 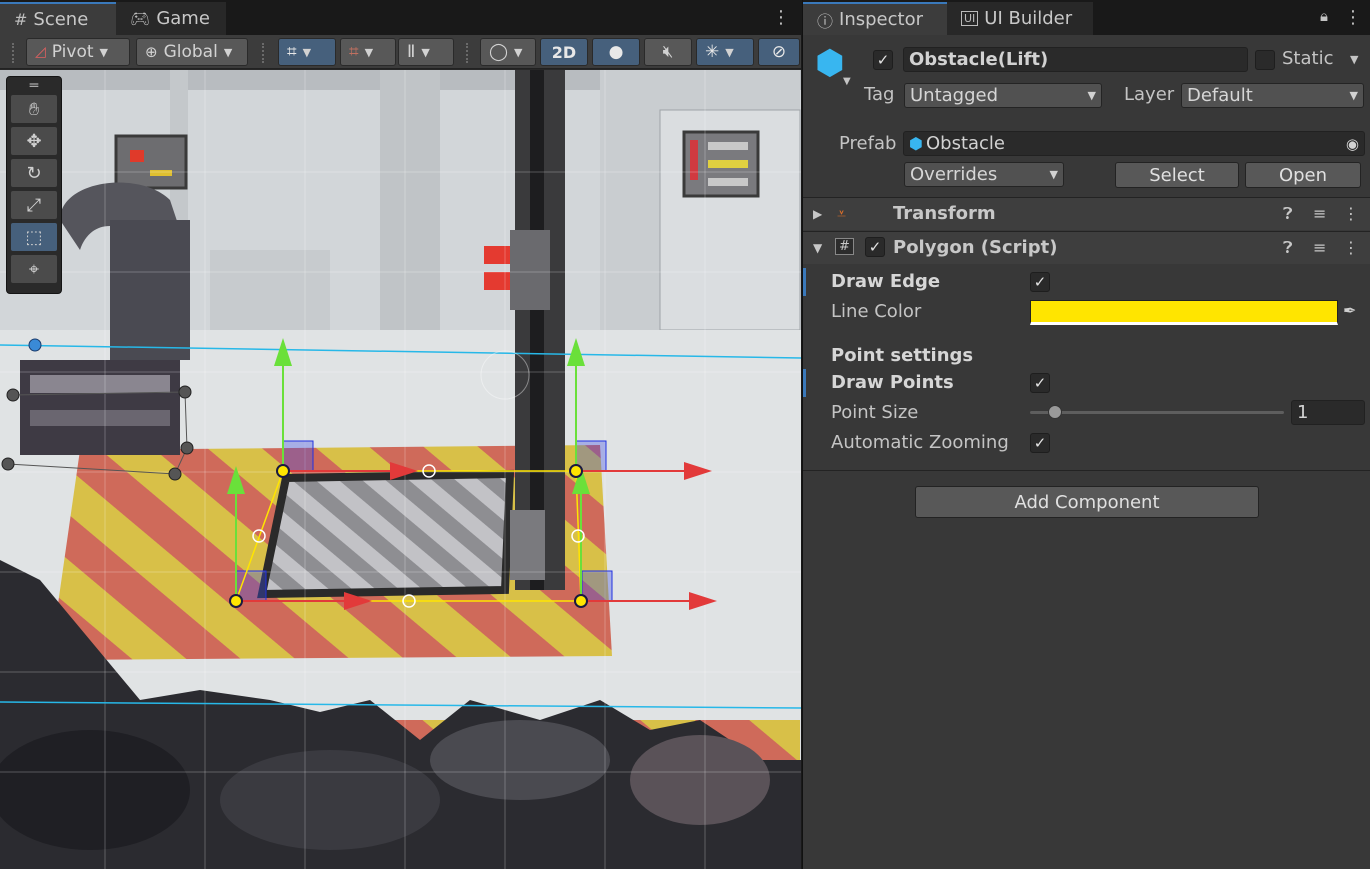 What do you see at coordinates (1157, 412) in the screenshot?
I see `point-size-slider-track` at bounding box center [1157, 412].